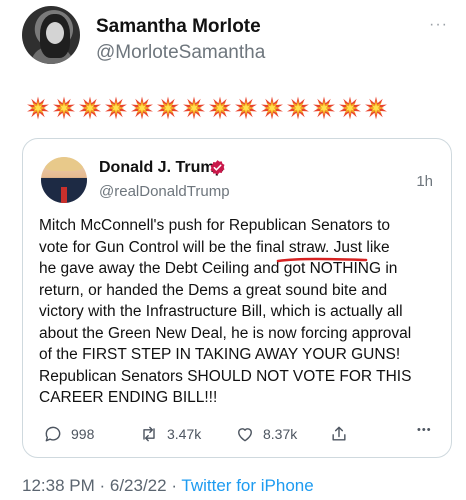 The height and width of the screenshot is (500, 466). I want to click on share-icon, so click(339, 433).